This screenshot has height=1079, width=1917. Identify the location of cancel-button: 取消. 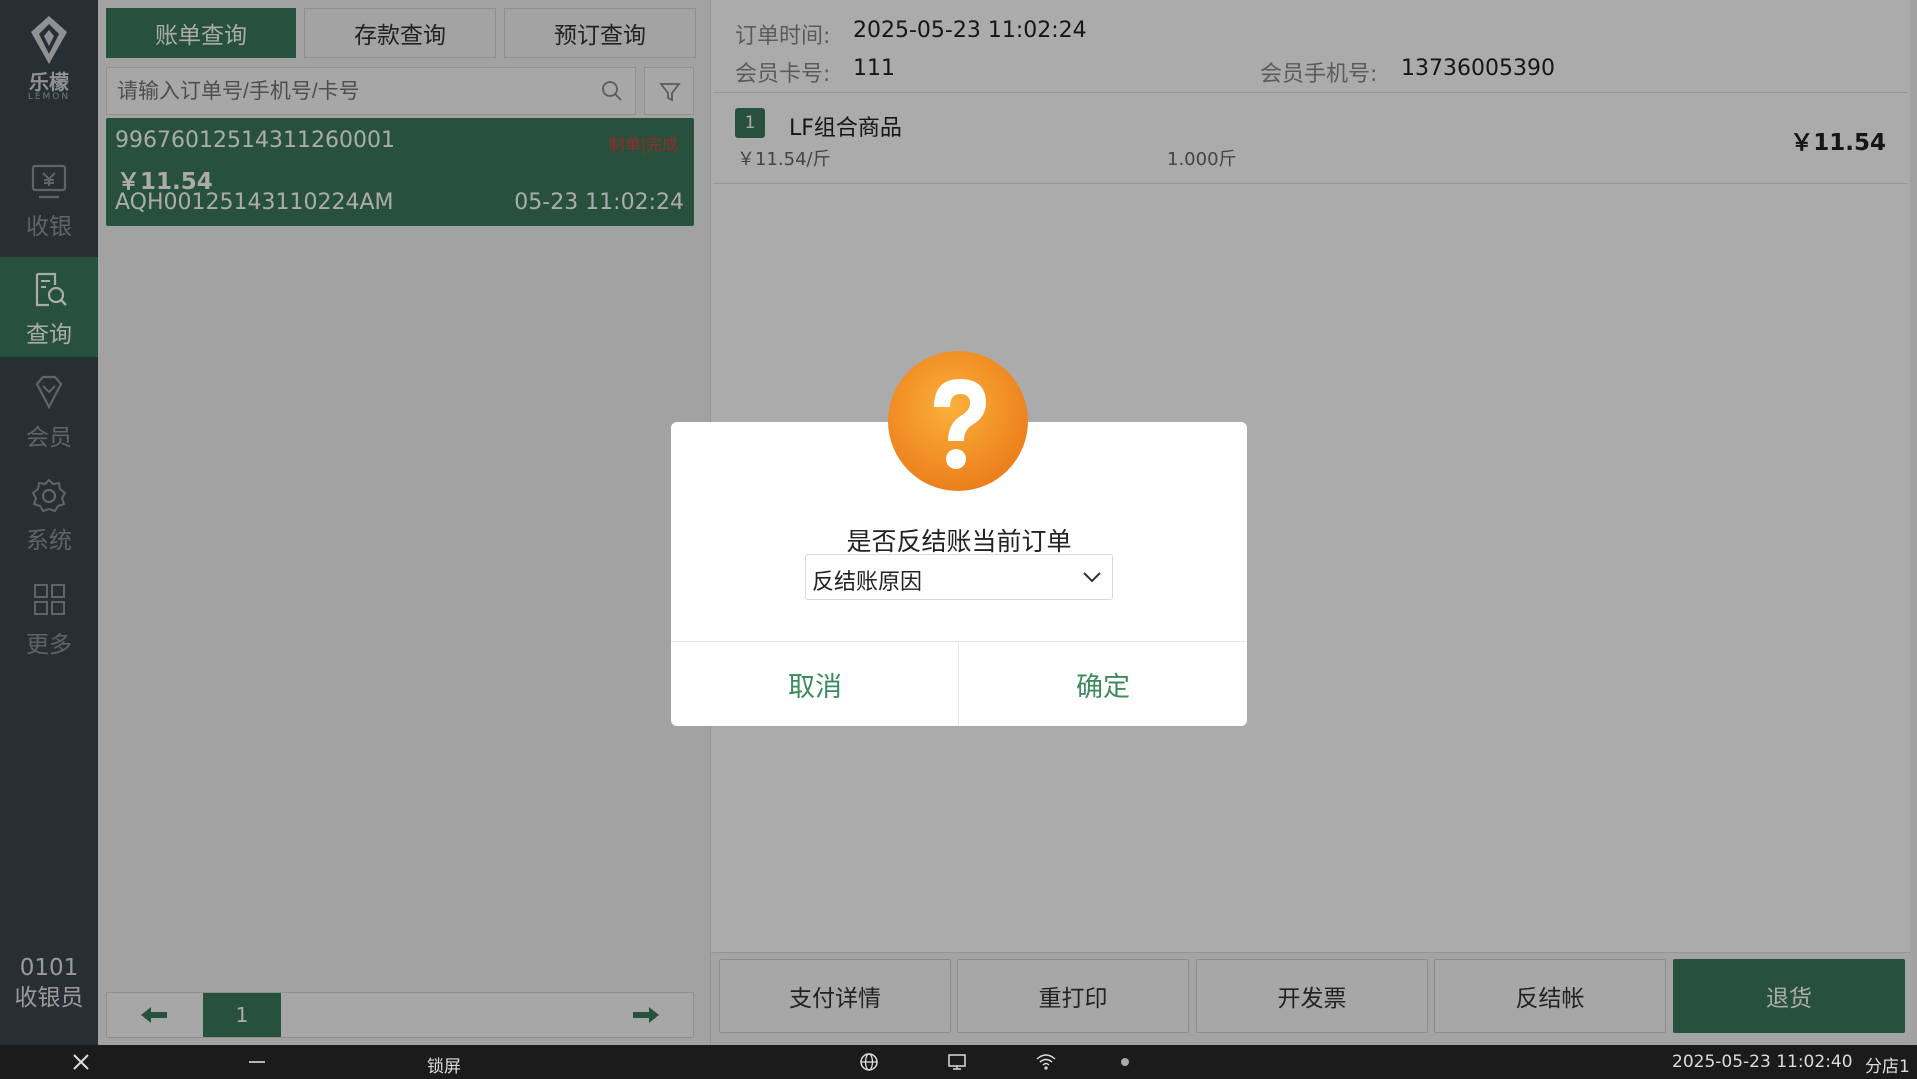
(815, 684).